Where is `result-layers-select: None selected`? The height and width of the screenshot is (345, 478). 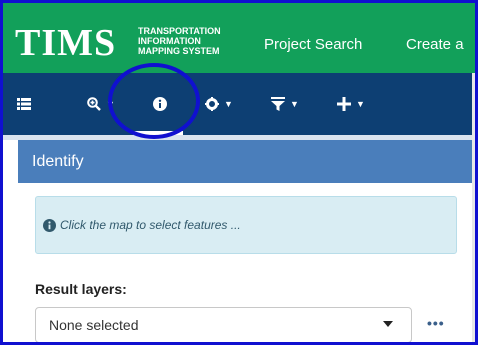
result-layers-select: None selected is located at coordinates (223, 324).